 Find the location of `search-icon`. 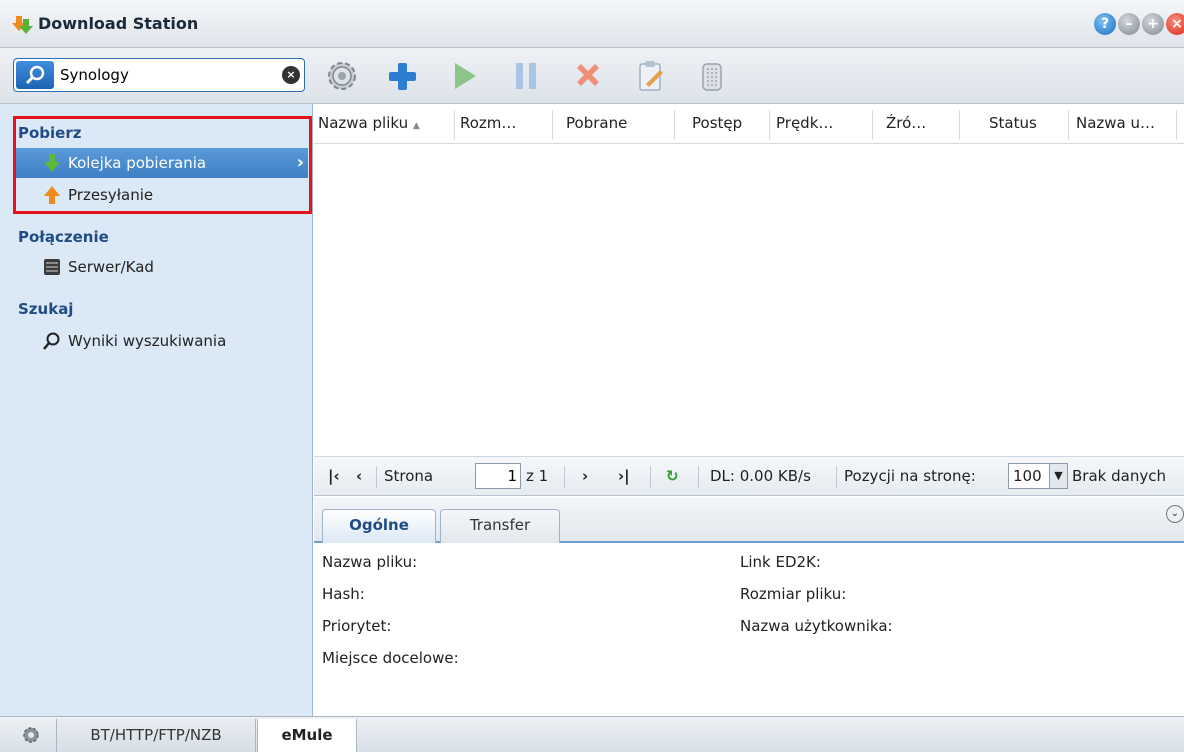

search-icon is located at coordinates (35, 75).